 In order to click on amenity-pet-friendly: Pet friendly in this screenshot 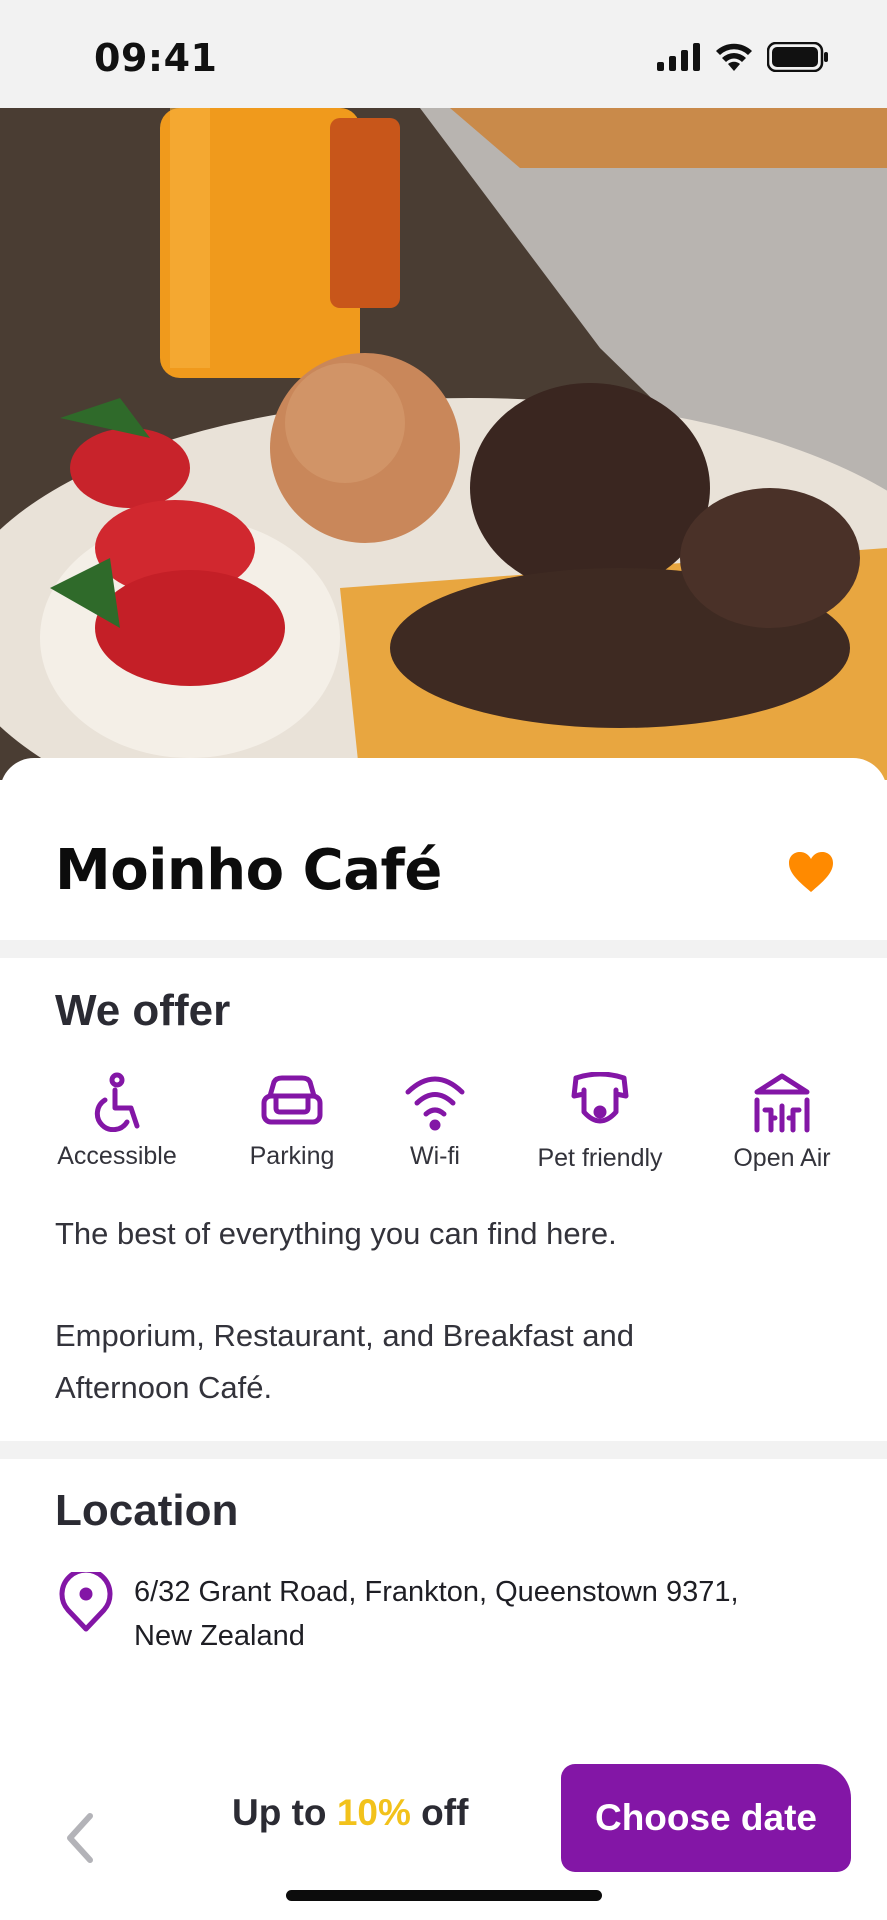, I will do `click(600, 1122)`.